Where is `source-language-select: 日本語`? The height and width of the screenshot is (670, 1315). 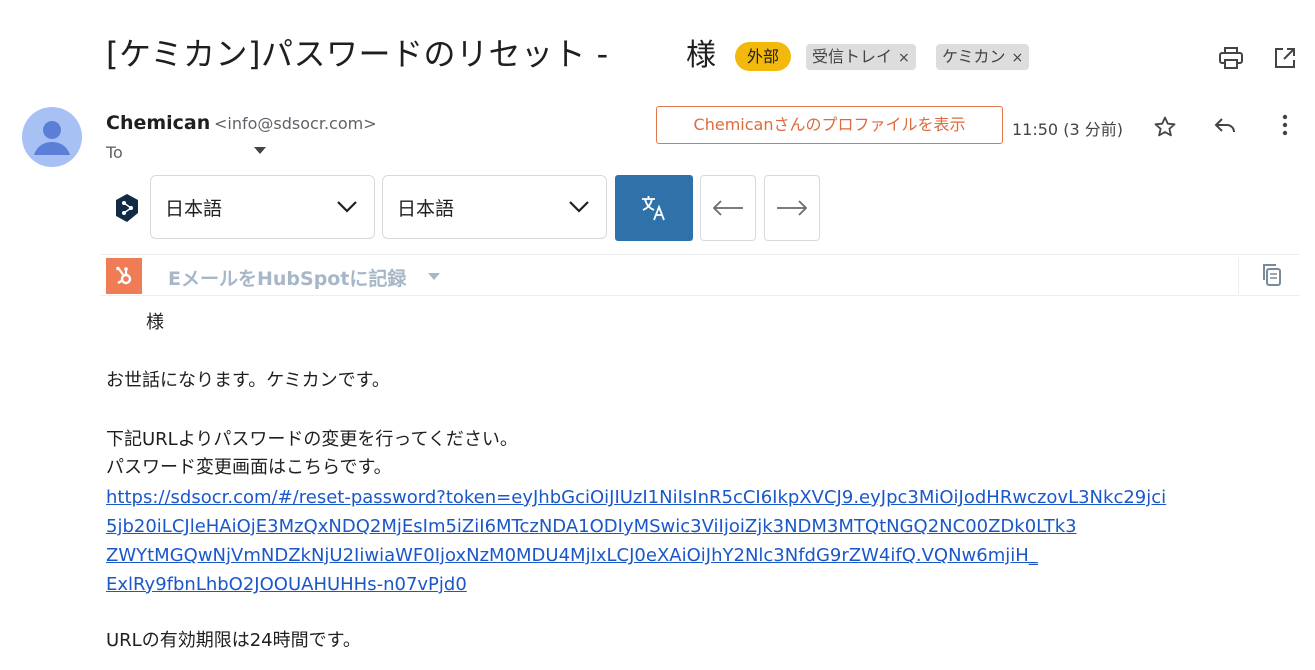
source-language-select: 日本語 is located at coordinates (262, 207).